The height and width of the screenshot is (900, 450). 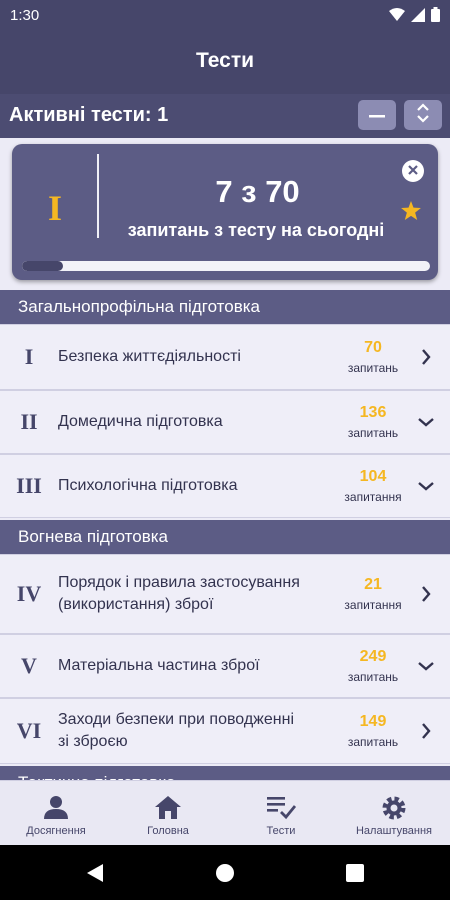 I want to click on item-number: II, so click(x=29, y=421).